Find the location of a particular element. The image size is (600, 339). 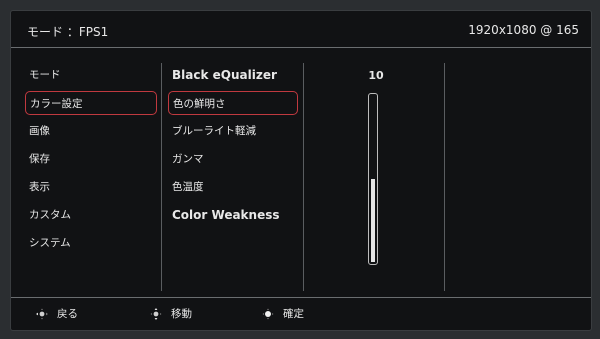

main-menu: モード カラー設定 画像 保存 表示 カスタム システム is located at coordinates (91, 161).